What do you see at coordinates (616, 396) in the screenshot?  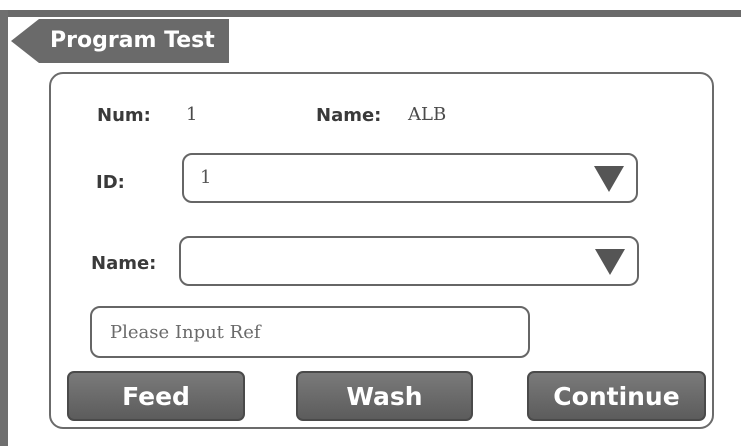 I see `continue-button: Continue` at bounding box center [616, 396].